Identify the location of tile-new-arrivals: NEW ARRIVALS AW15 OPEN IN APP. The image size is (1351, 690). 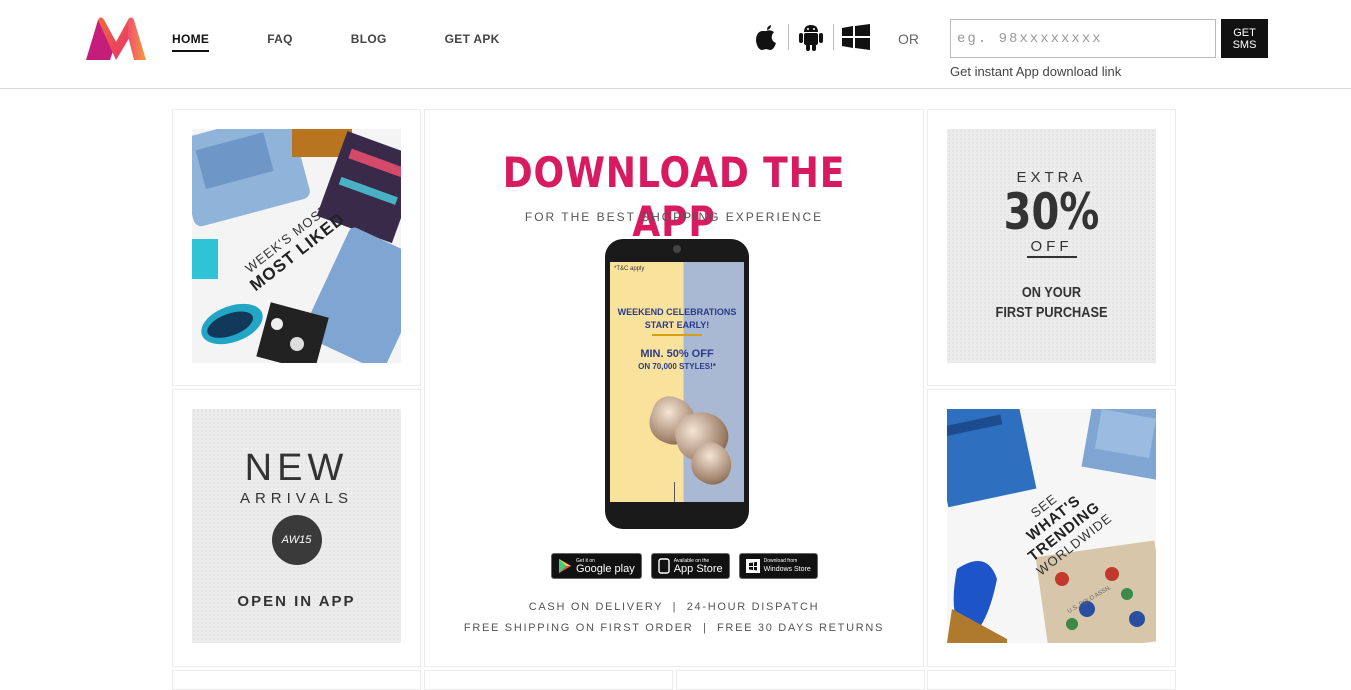
(296, 528).